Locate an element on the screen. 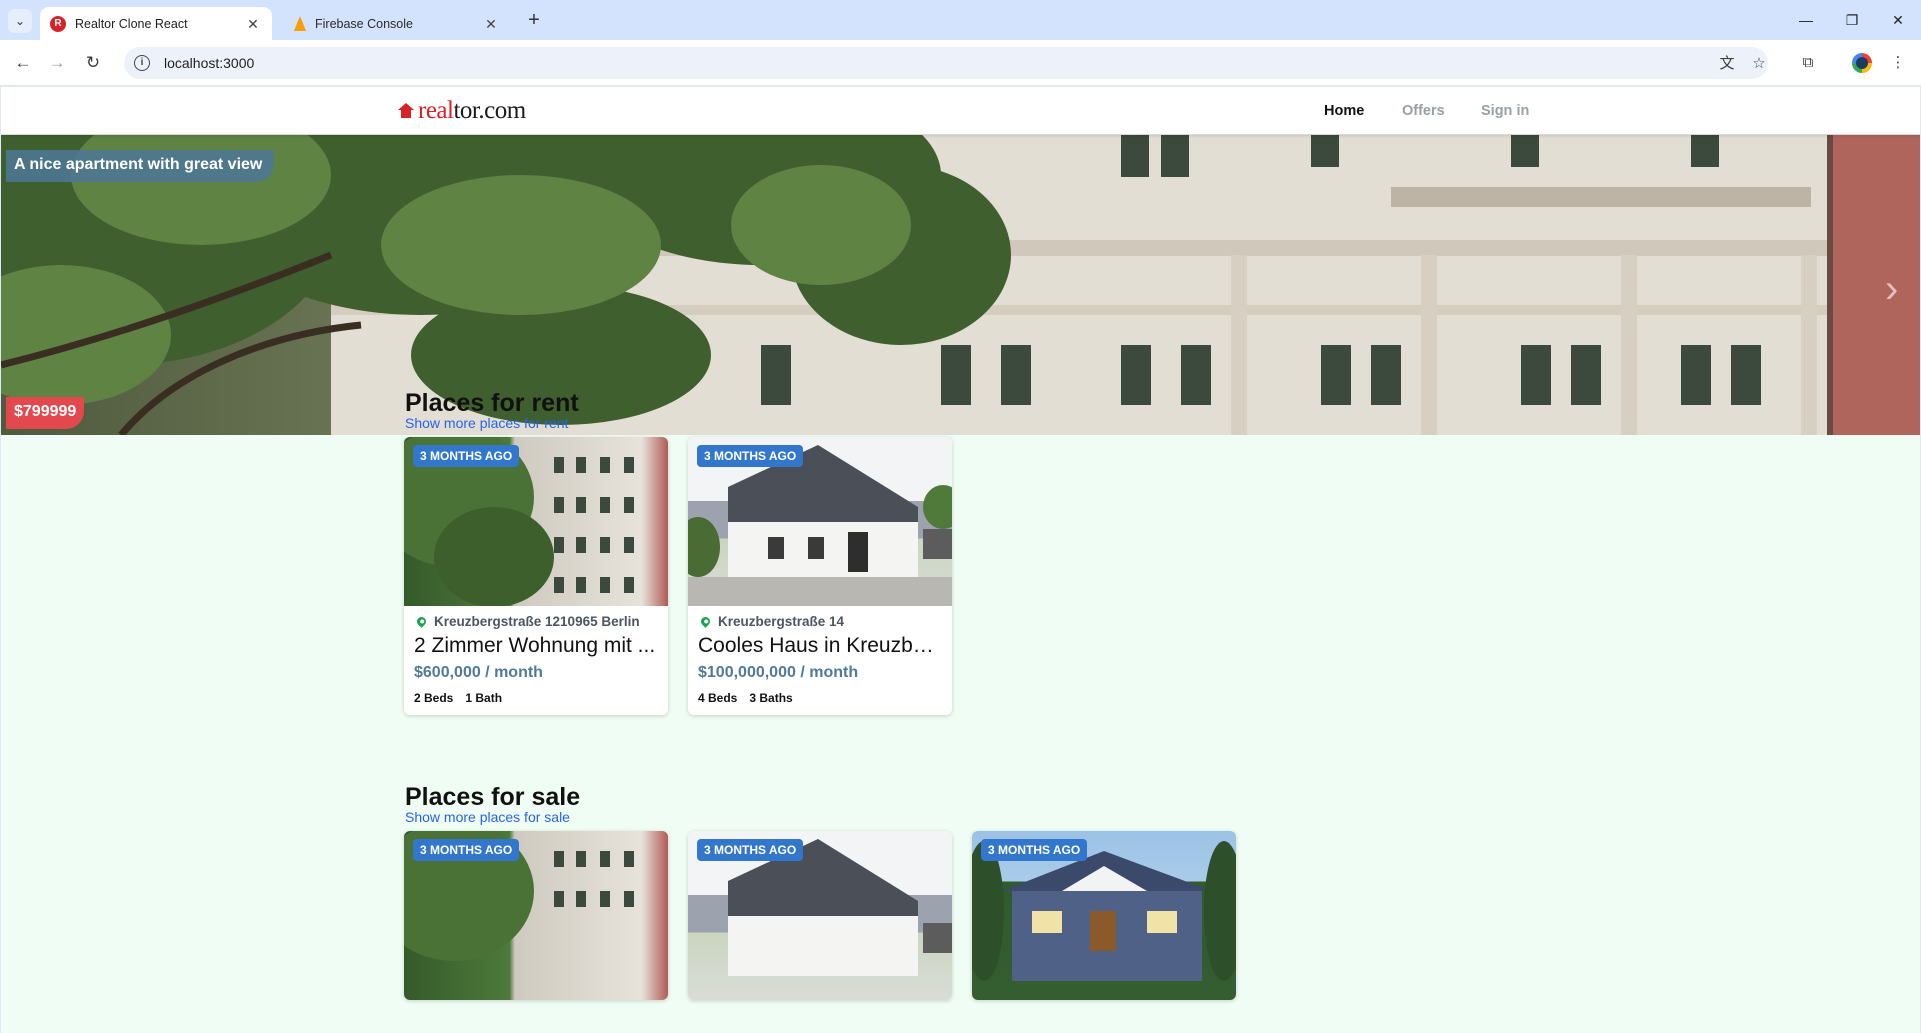  nav-signin-link: Sign in is located at coordinates (1505, 111).